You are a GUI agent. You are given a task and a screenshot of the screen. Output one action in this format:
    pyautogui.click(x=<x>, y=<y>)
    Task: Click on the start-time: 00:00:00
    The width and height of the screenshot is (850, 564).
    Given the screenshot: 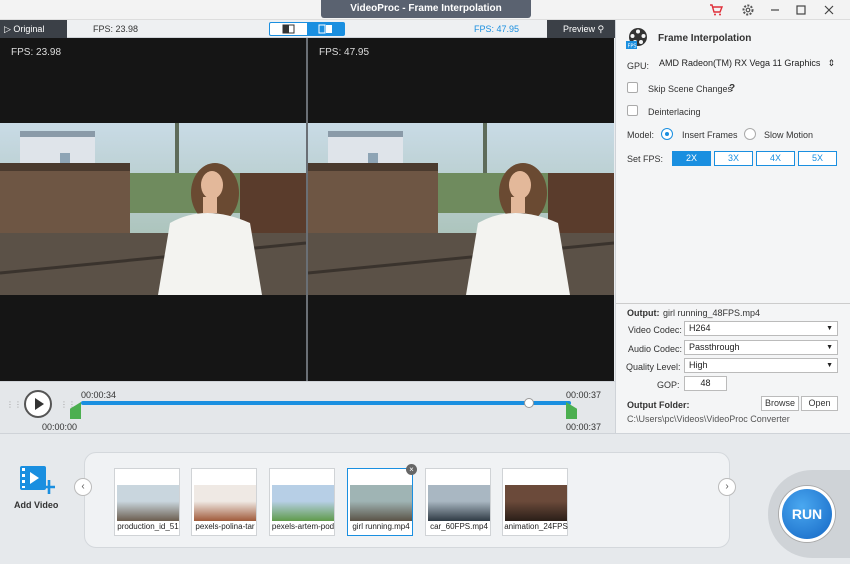 What is the action you would take?
    pyautogui.click(x=60, y=427)
    